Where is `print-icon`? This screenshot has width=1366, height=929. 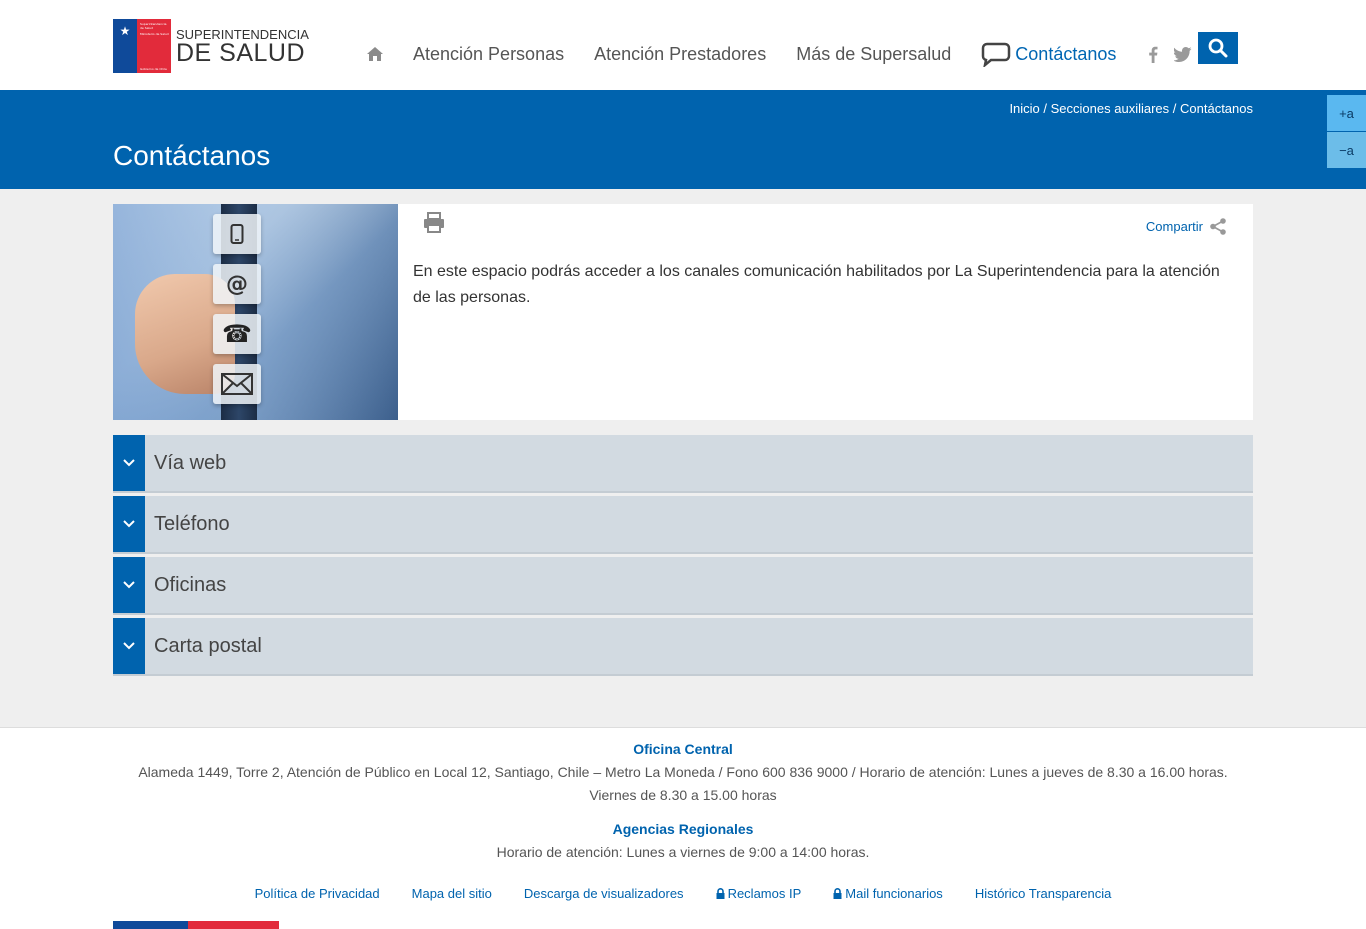 print-icon is located at coordinates (435, 223).